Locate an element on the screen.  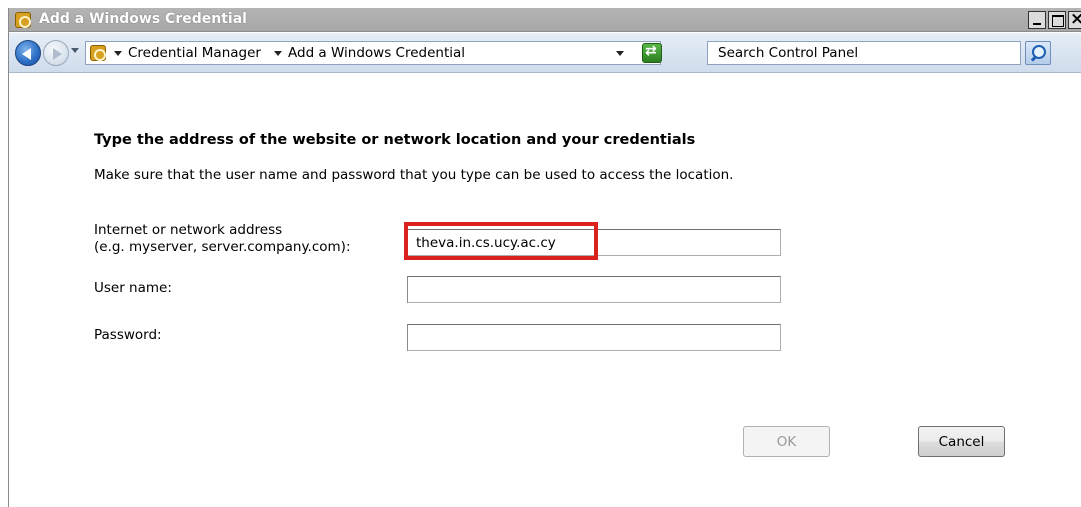
password-label: Password: is located at coordinates (128, 335).